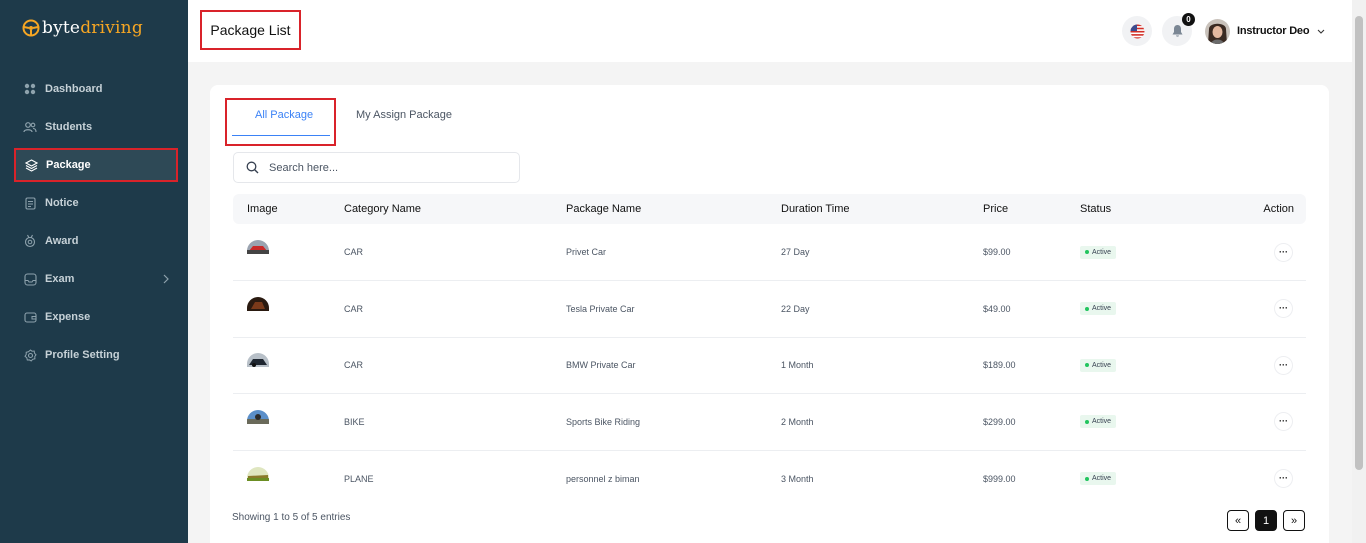  I want to click on column-header-action: Action, so click(1278, 209).